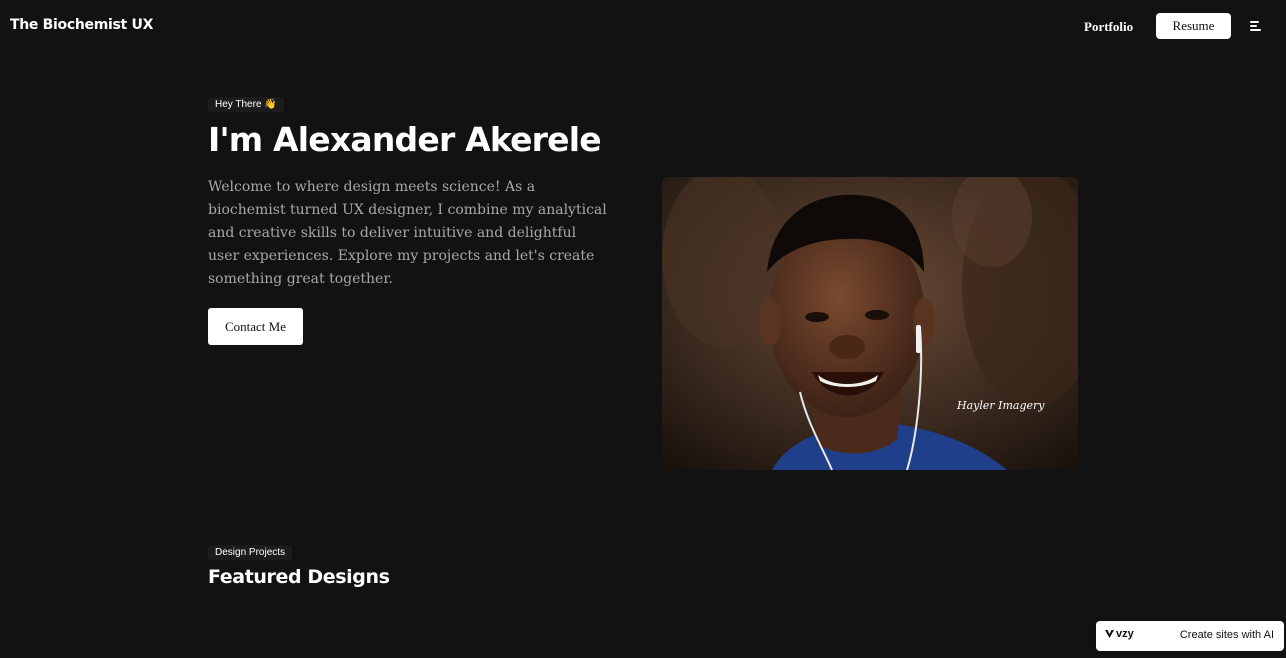  What do you see at coordinates (1226, 635) in the screenshot?
I see `vzy-tagline: Create sites with AI` at bounding box center [1226, 635].